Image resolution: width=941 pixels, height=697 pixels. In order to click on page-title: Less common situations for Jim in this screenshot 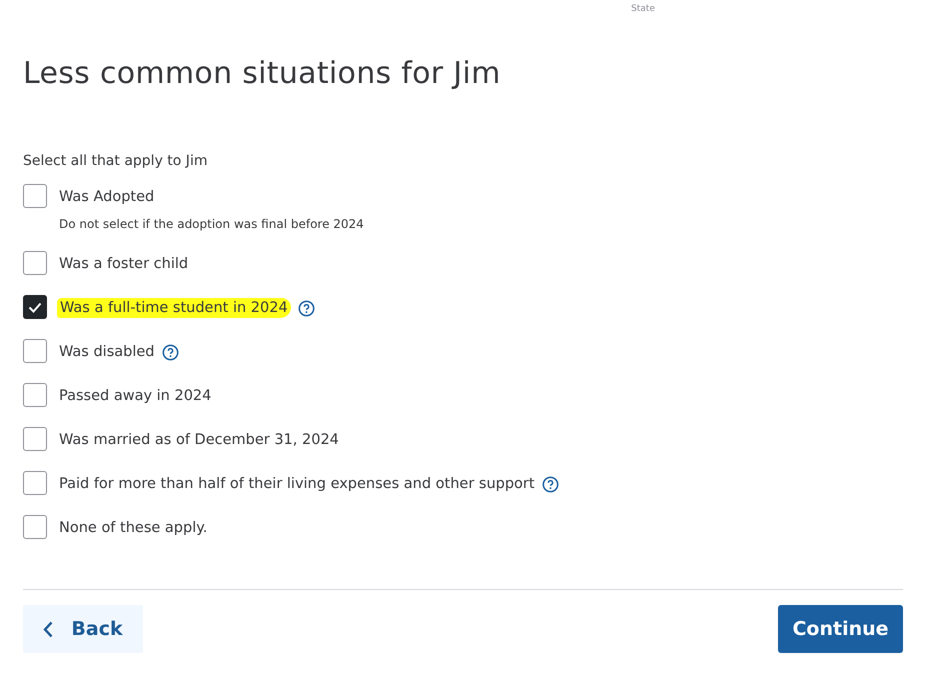, I will do `click(262, 73)`.